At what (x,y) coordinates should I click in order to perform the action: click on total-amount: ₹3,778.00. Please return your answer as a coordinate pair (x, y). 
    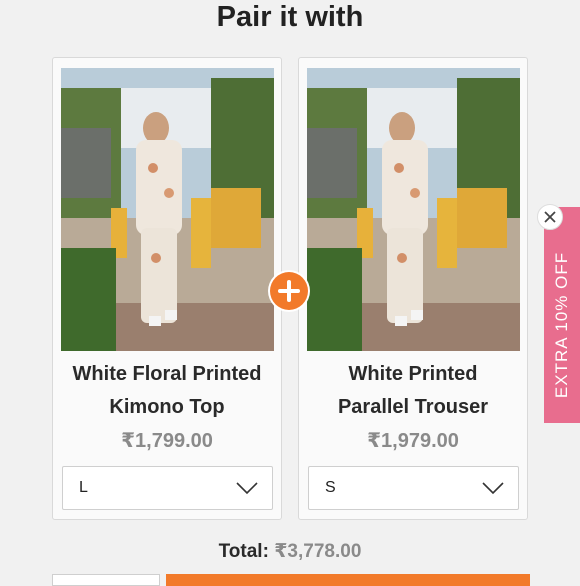
    Looking at the image, I should click on (318, 551).